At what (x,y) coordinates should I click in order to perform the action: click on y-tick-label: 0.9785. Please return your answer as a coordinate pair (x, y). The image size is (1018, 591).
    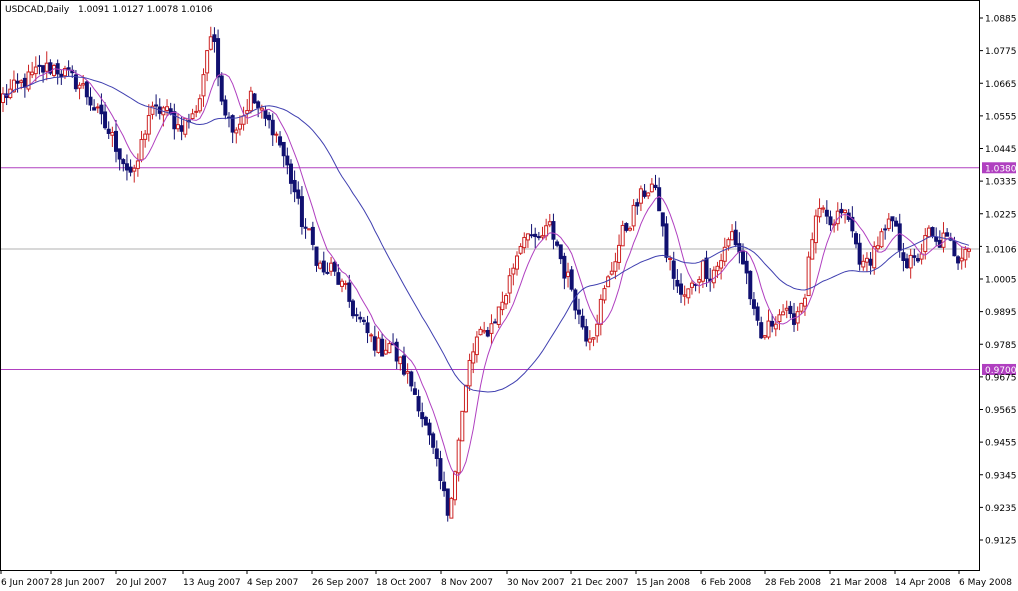
    Looking at the image, I should click on (1001, 346).